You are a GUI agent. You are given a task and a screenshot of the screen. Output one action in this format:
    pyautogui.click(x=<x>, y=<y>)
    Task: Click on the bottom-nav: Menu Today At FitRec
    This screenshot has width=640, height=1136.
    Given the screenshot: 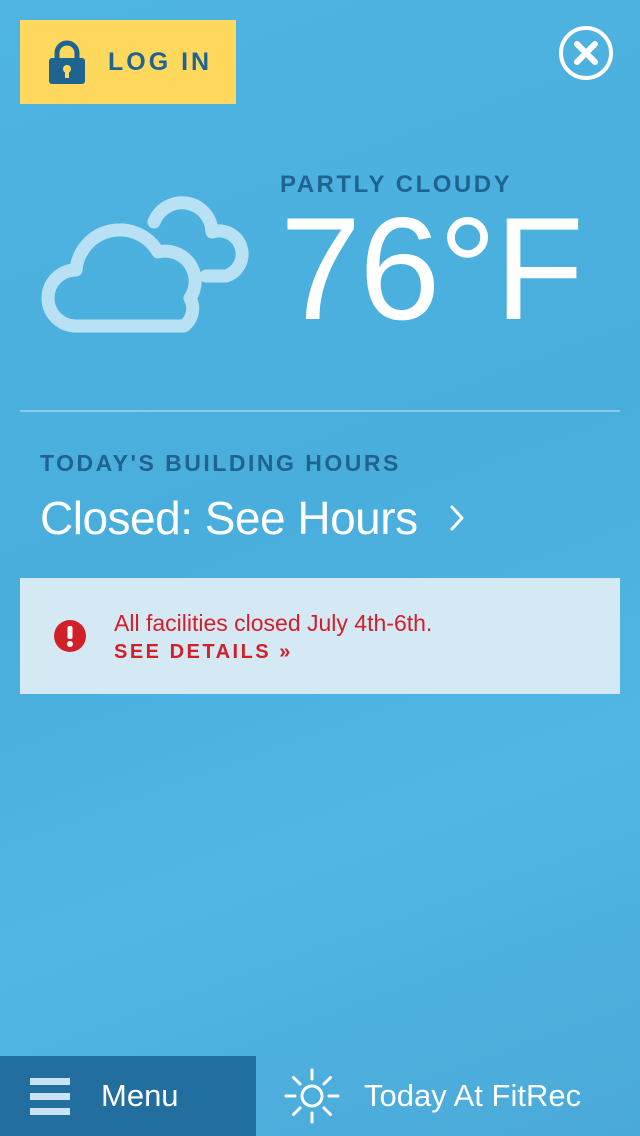 What is the action you would take?
    pyautogui.click(x=320, y=1096)
    